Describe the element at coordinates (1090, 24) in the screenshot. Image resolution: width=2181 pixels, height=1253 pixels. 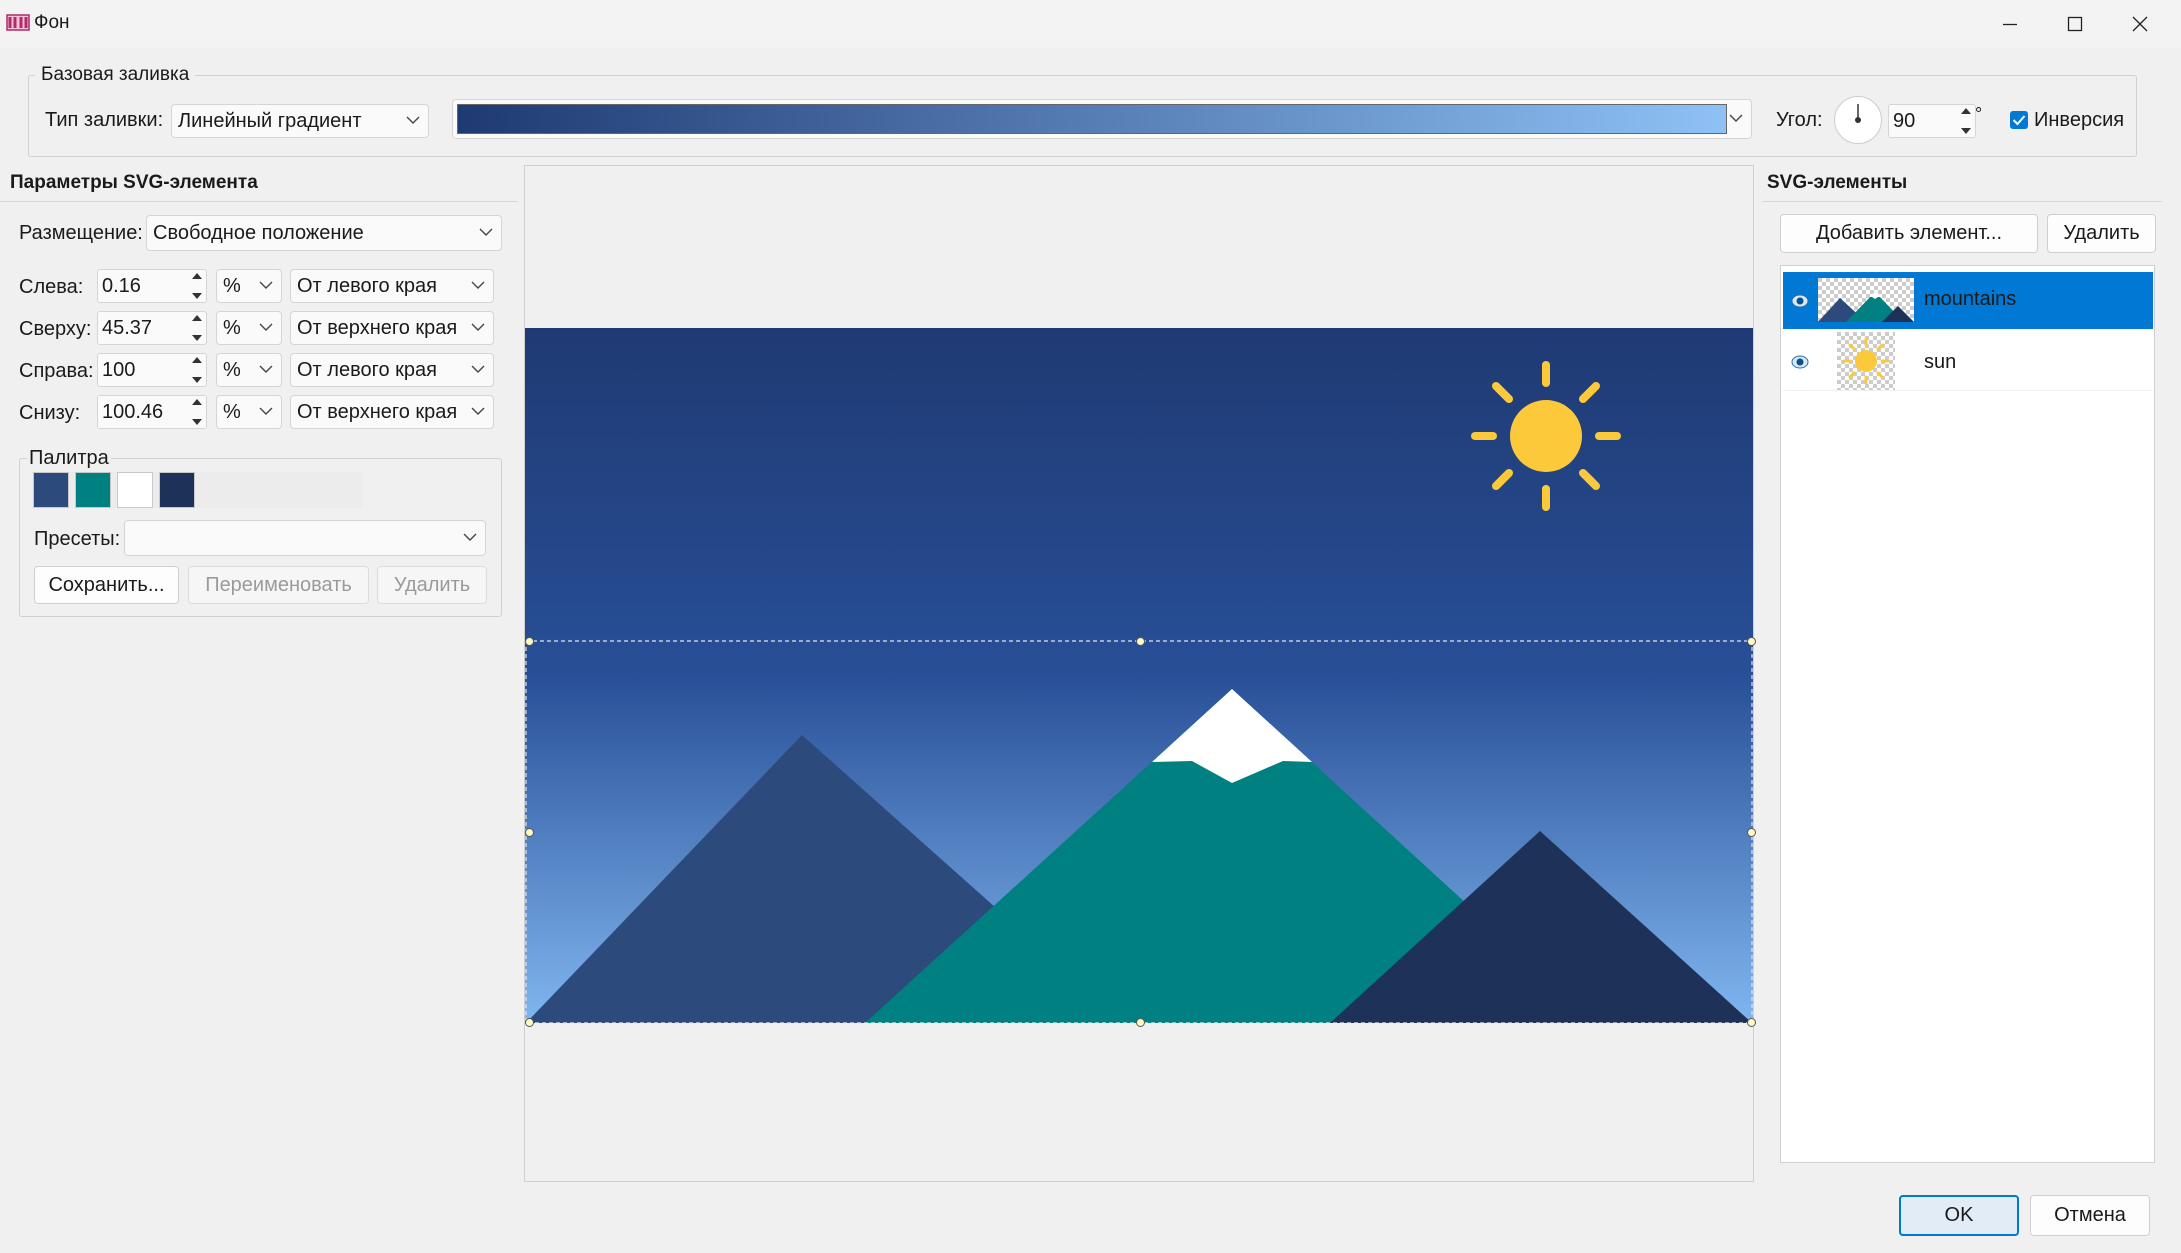
I see `title-bar` at that location.